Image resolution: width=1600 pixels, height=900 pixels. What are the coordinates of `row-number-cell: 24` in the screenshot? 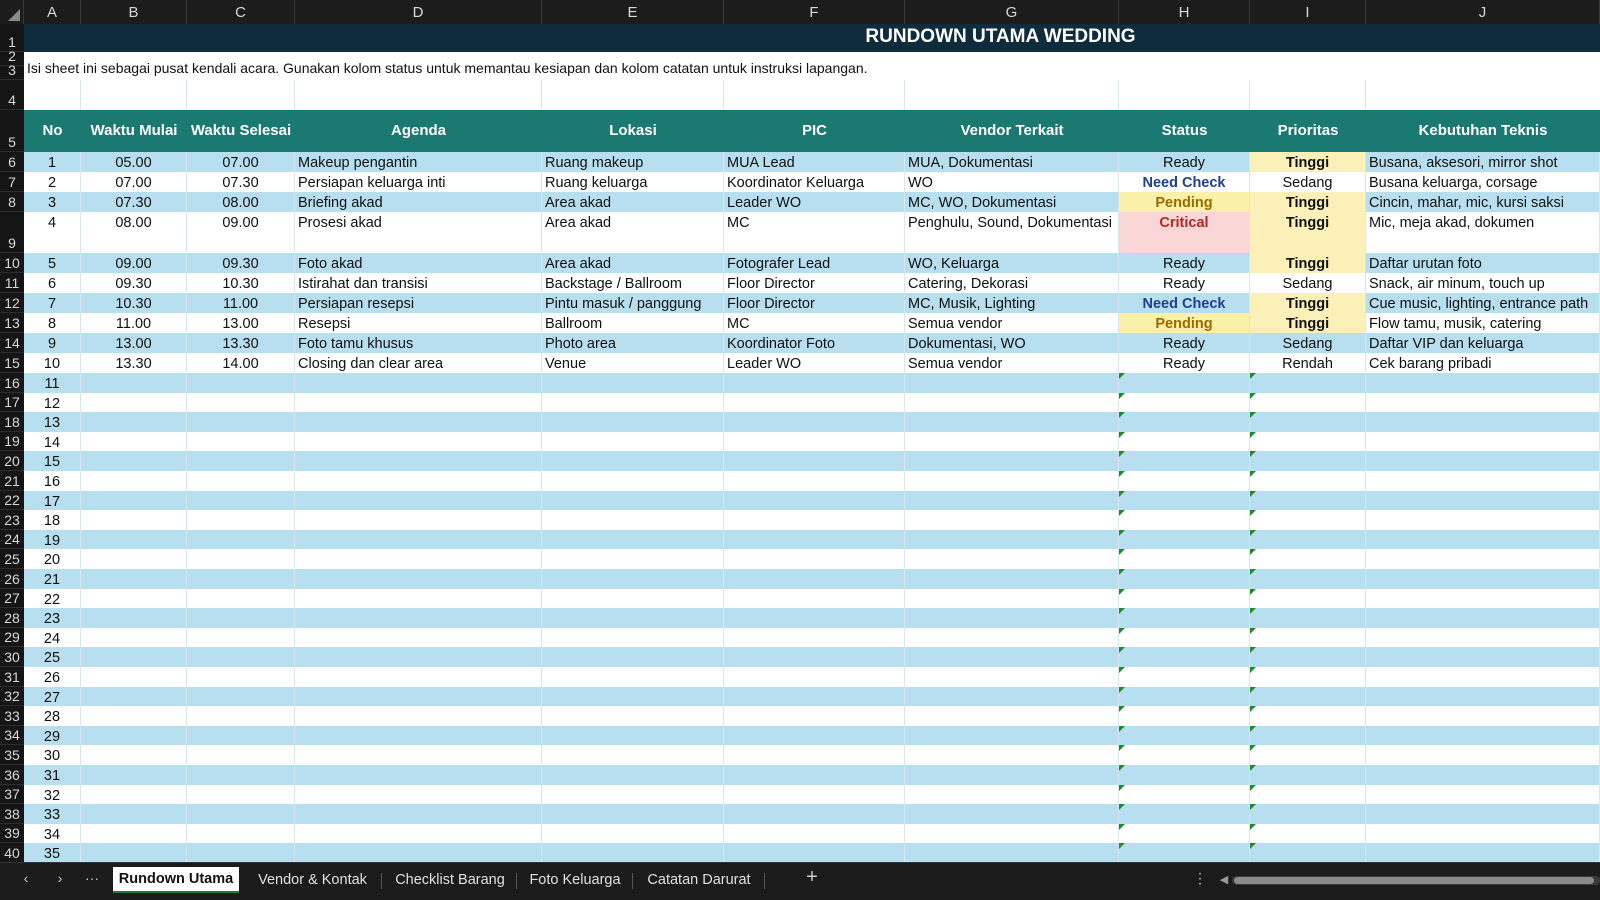 It's located at (52, 637).